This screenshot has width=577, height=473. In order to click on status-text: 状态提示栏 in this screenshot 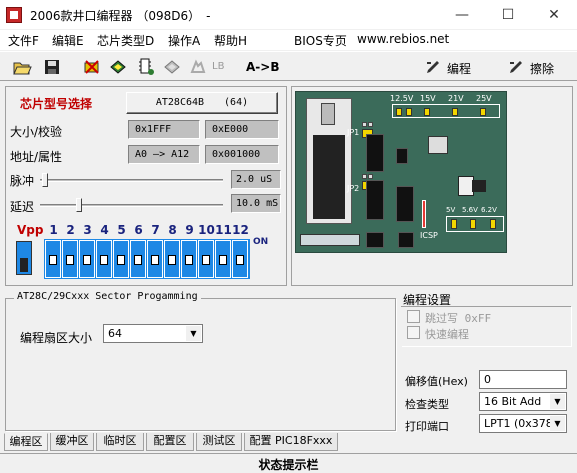, I will do `click(288, 465)`.